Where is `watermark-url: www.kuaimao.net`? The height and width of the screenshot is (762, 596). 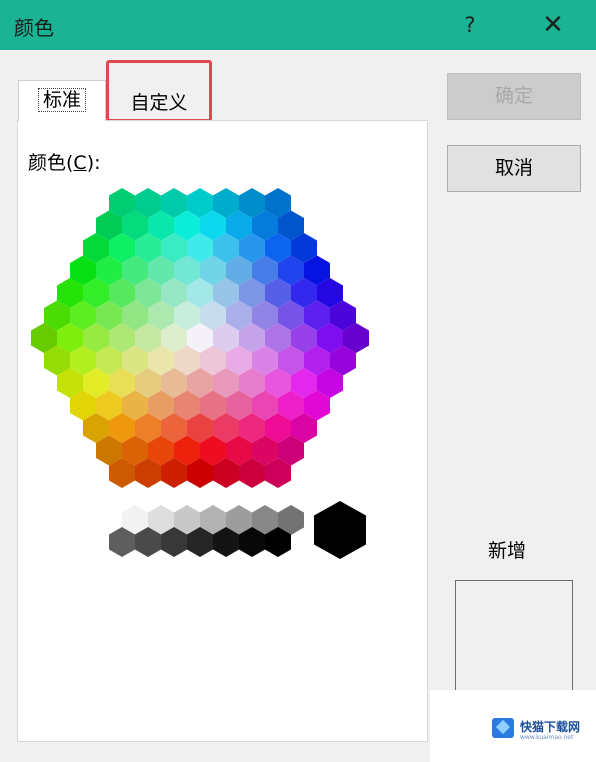 watermark-url: www.kuaimao.net is located at coordinates (547, 737).